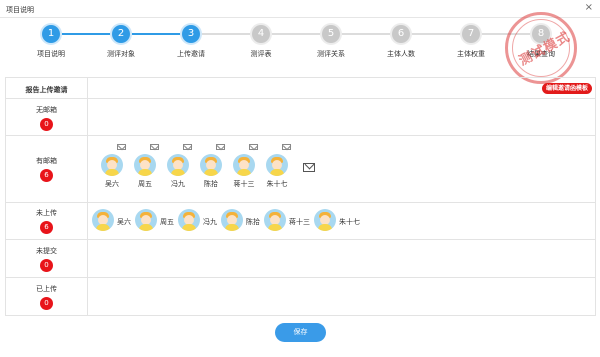 The image size is (600, 357). Describe the element at coordinates (51, 54) in the screenshot. I see `step-label: 项目说明` at that location.